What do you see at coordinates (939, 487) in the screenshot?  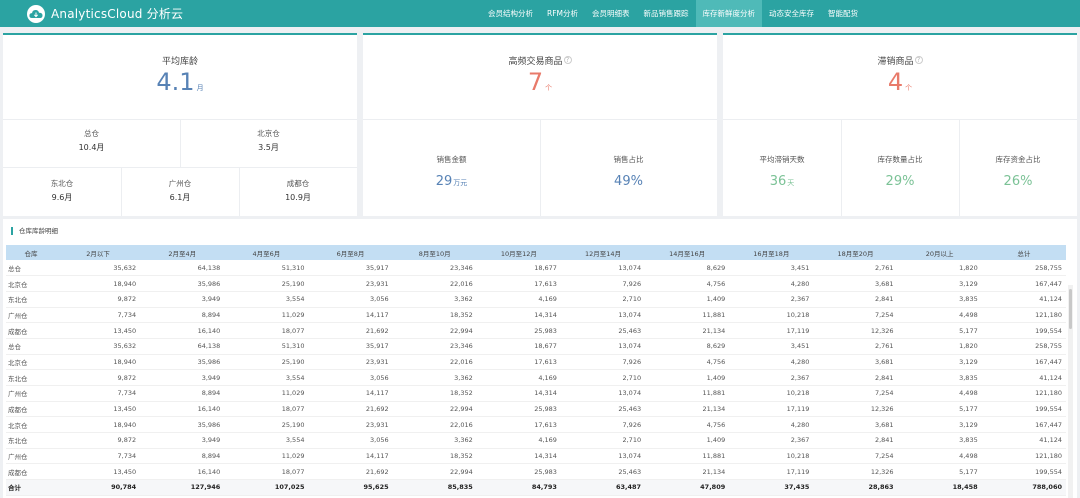 I see `total-value-cell: 18,458` at bounding box center [939, 487].